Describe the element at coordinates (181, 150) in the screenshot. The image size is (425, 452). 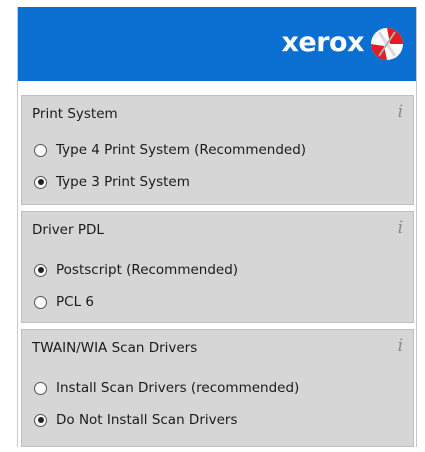
I see `option-label: Type 4 Print System (Recommended)` at that location.